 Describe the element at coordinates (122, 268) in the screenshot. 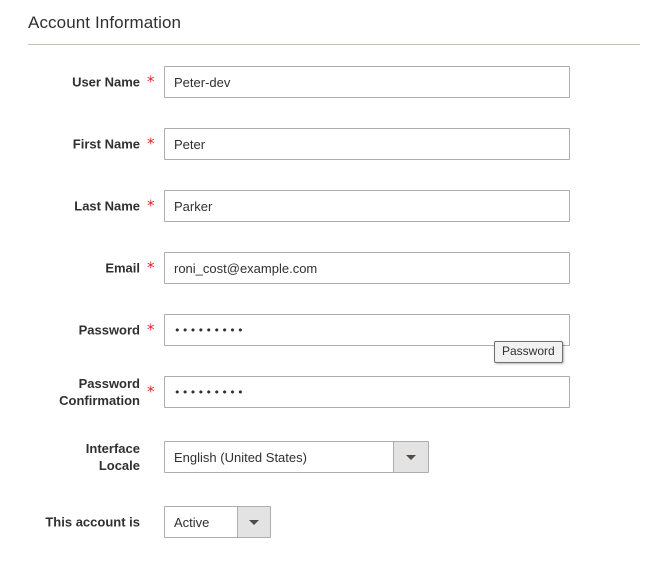

I see `label-email: Email` at that location.